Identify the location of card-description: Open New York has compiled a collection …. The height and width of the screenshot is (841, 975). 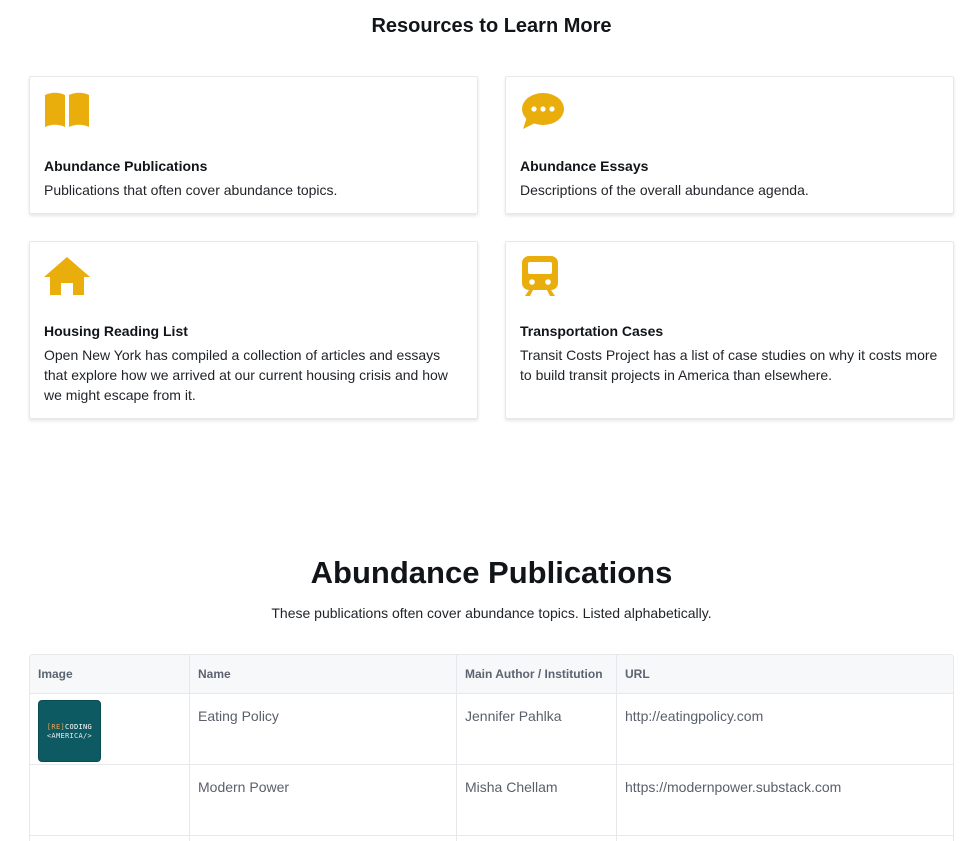
(246, 375).